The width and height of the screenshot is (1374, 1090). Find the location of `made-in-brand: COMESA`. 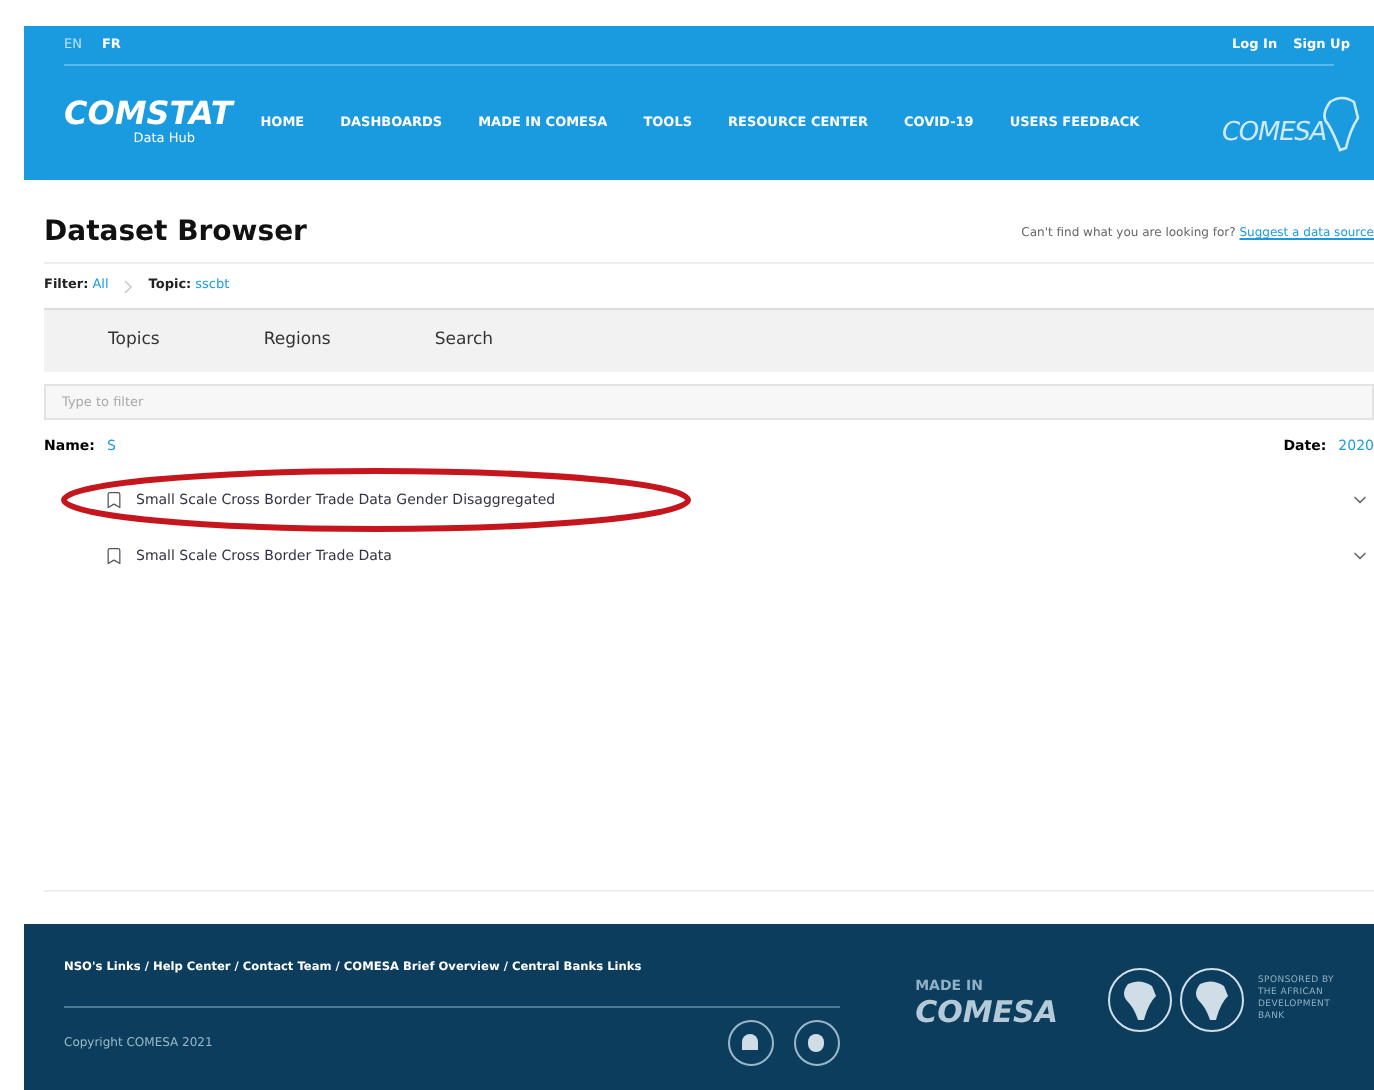

made-in-brand: COMESA is located at coordinates (986, 1013).